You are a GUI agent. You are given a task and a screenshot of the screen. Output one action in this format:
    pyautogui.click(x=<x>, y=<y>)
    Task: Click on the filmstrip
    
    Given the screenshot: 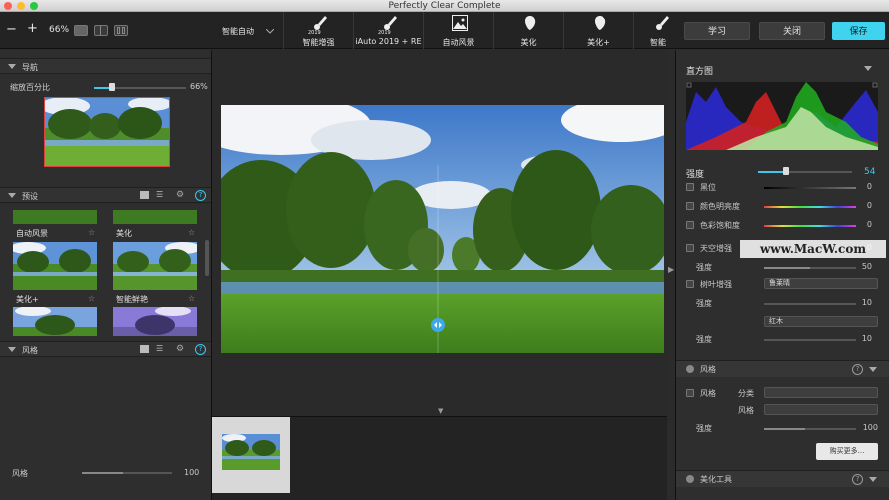 What is the action you would take?
    pyautogui.click(x=439, y=458)
    